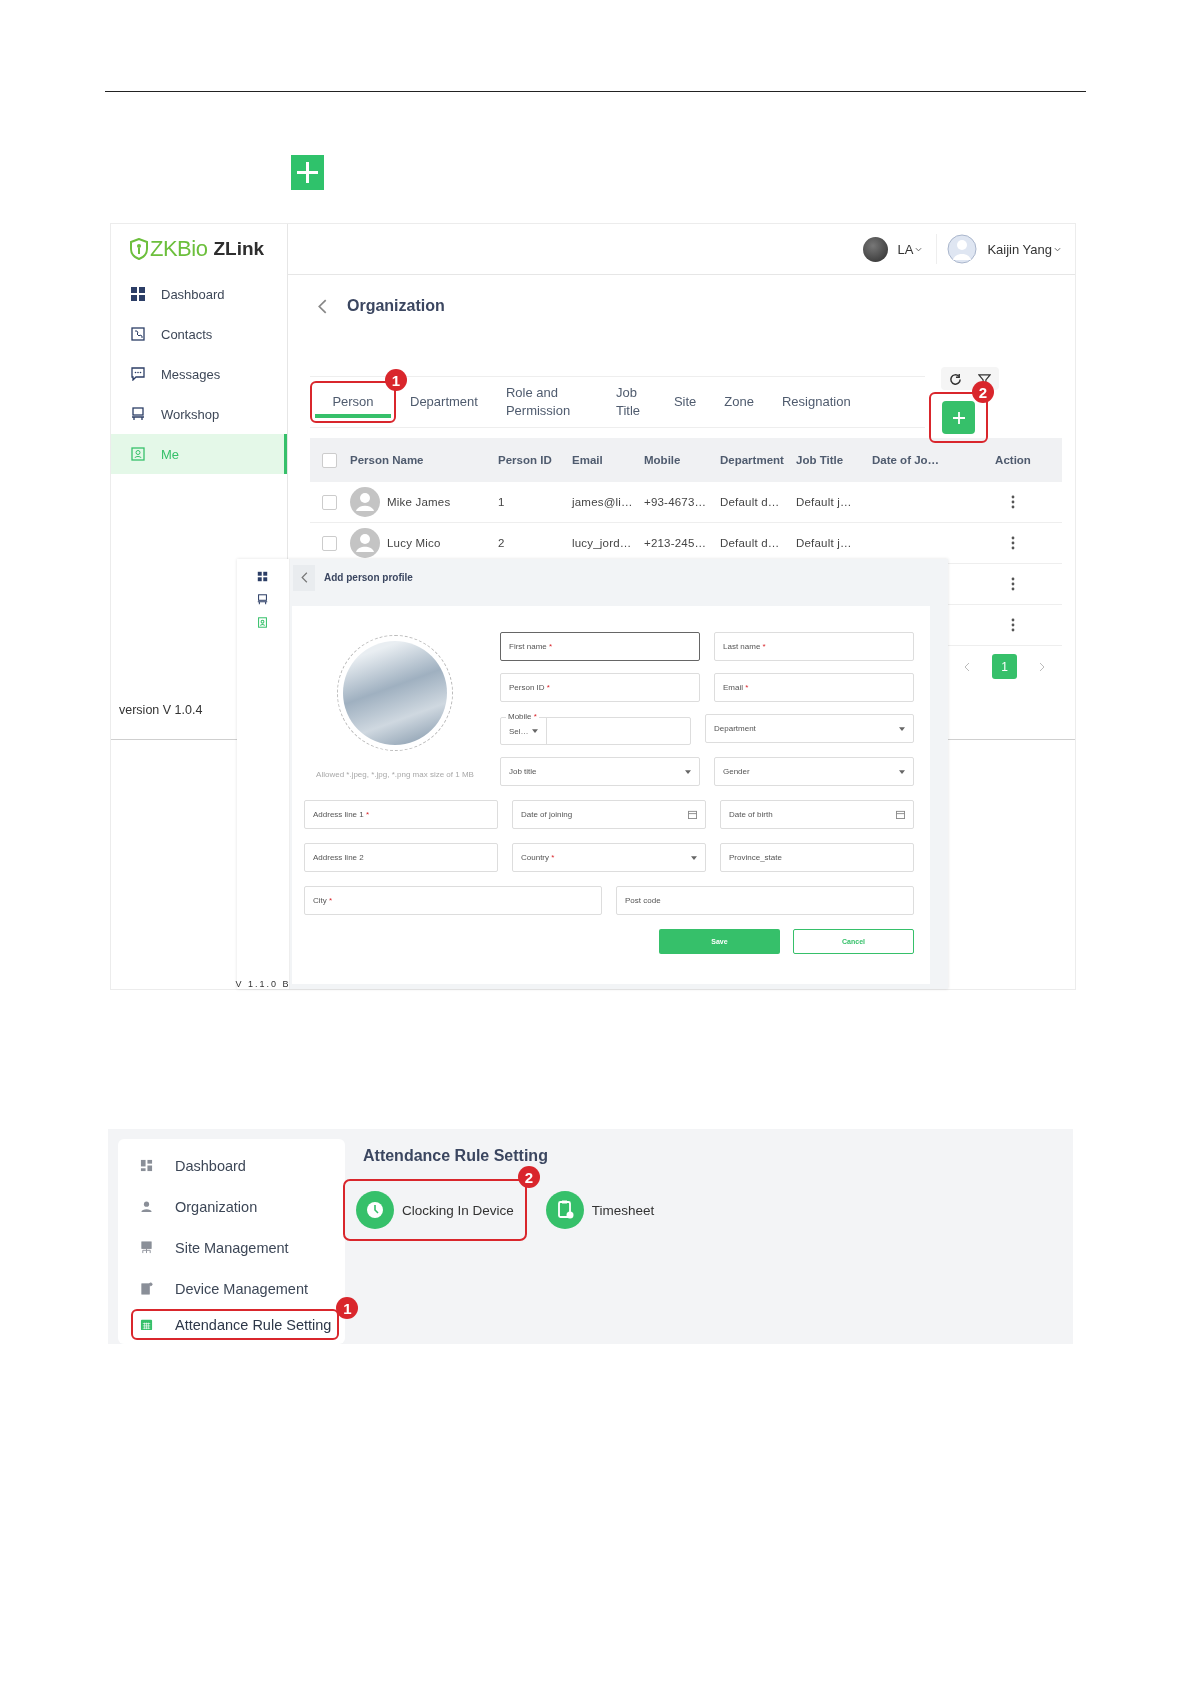  I want to click on text-field: Email *, so click(814, 687).